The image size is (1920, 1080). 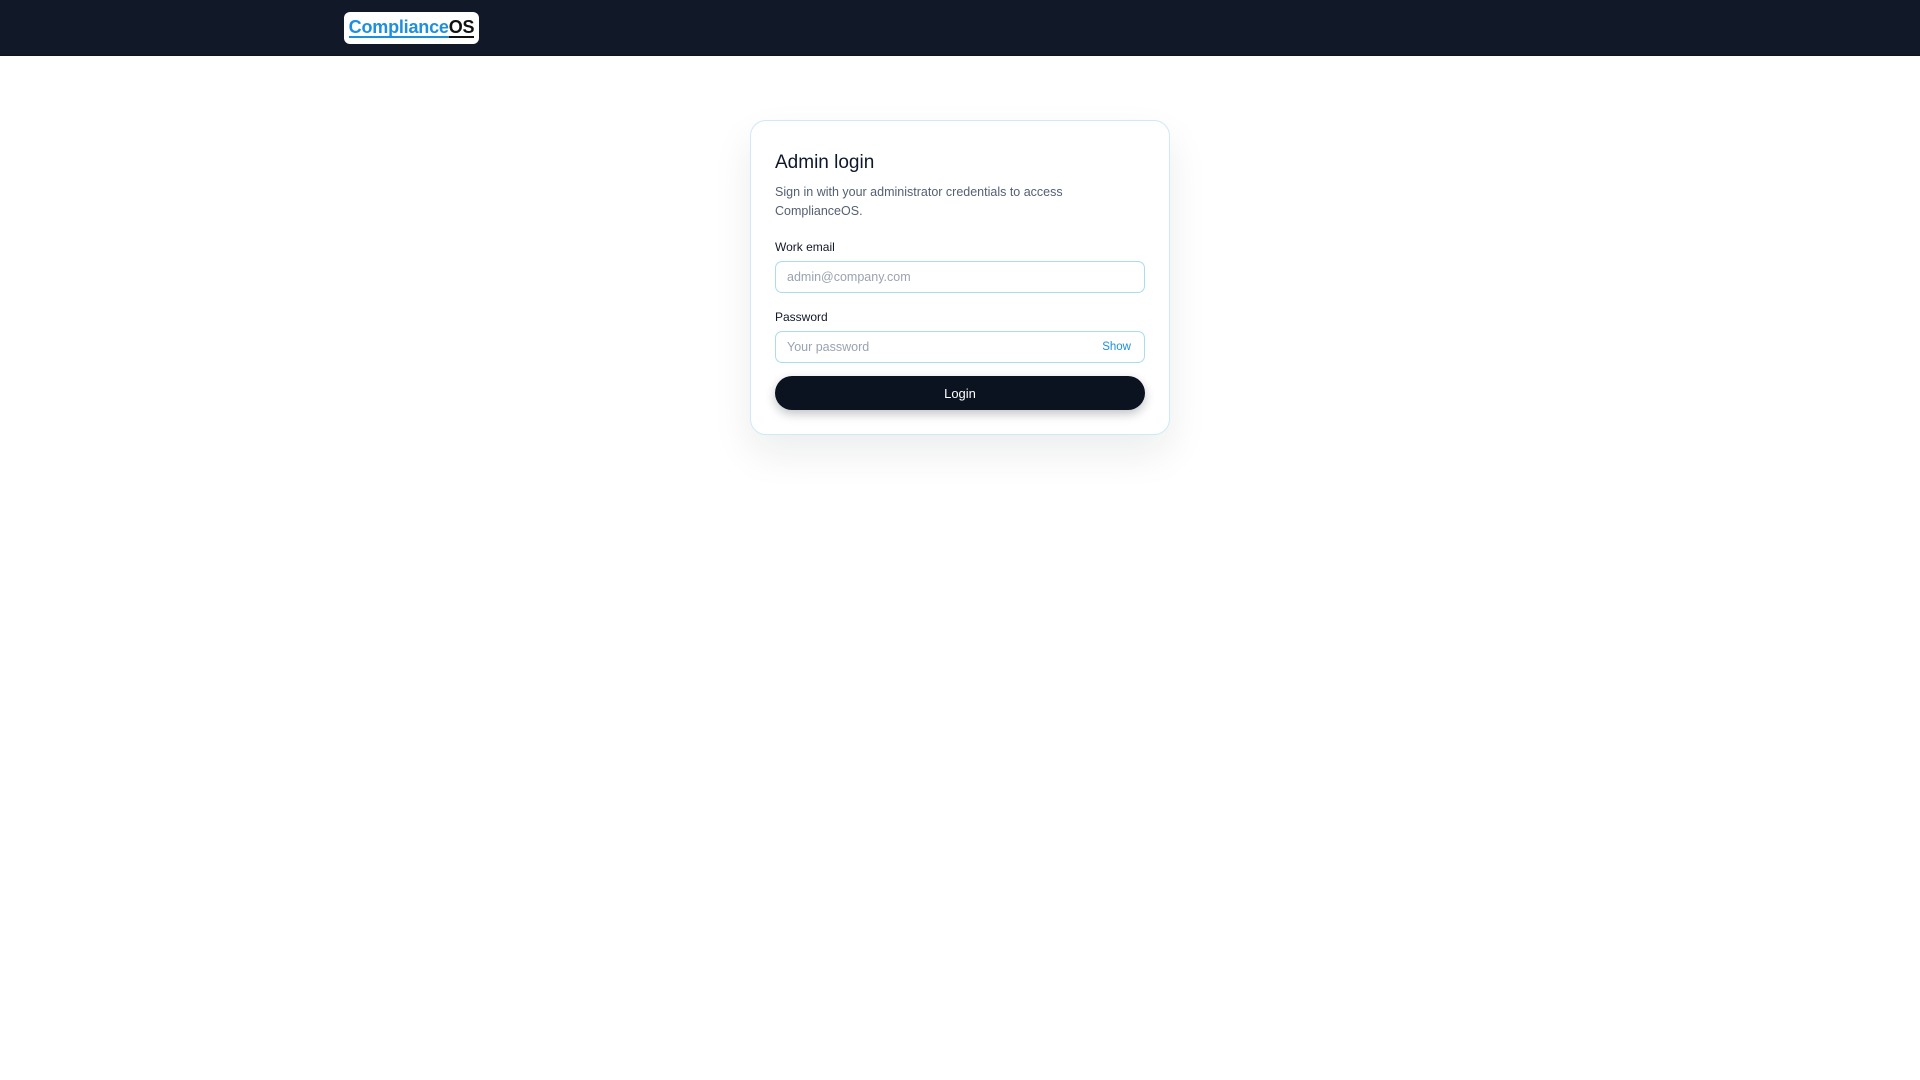 I want to click on email-field-wrapper, so click(x=960, y=277).